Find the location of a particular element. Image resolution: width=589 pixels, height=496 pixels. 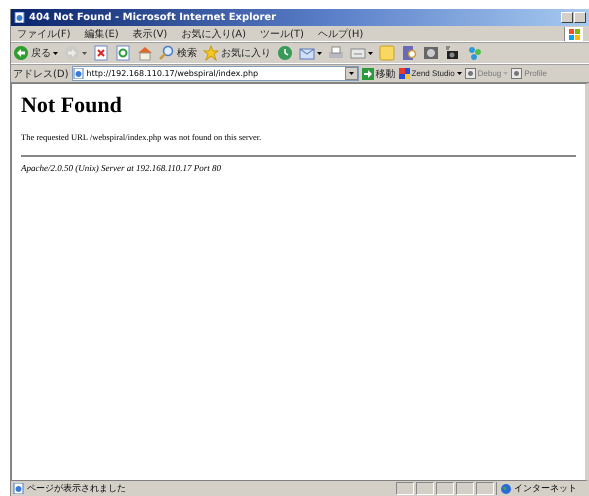

address-label: アドレス(D) is located at coordinates (41, 74).